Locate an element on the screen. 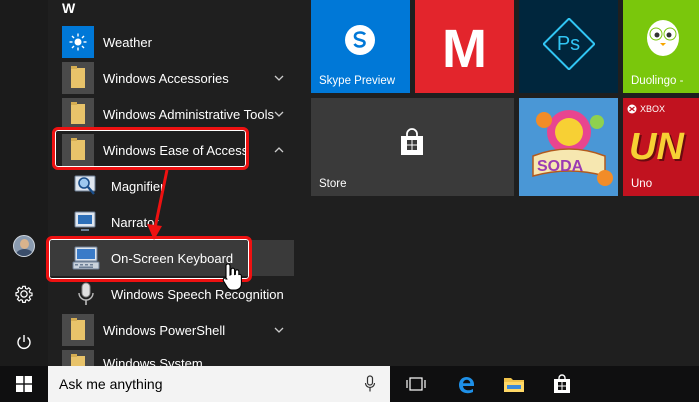 Image resolution: width=699 pixels, height=402 pixels. store-bag-icon is located at coordinates (562, 383).